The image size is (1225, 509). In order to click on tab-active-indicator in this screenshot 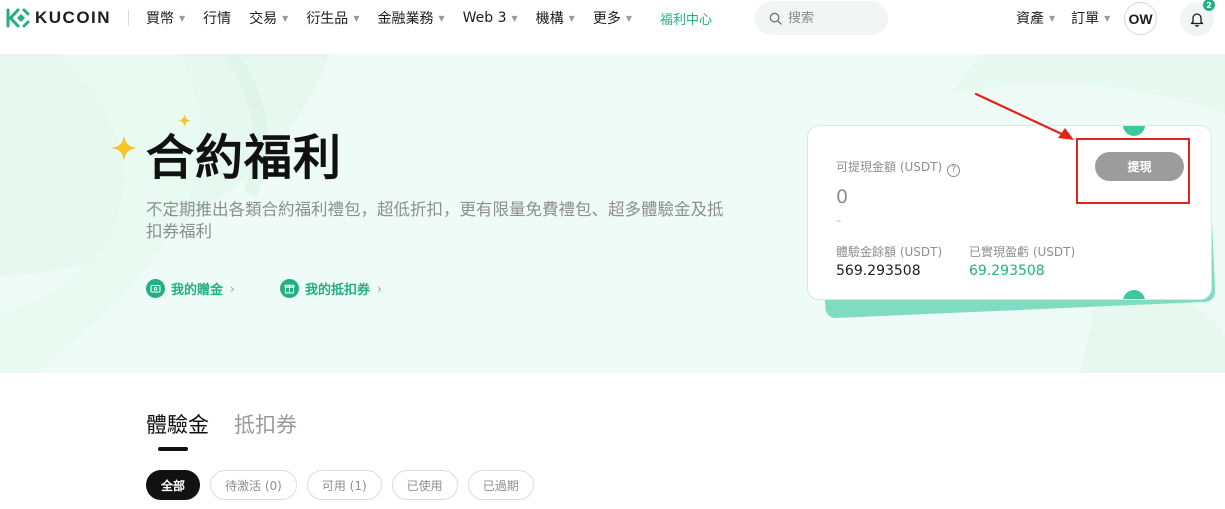, I will do `click(173, 449)`.